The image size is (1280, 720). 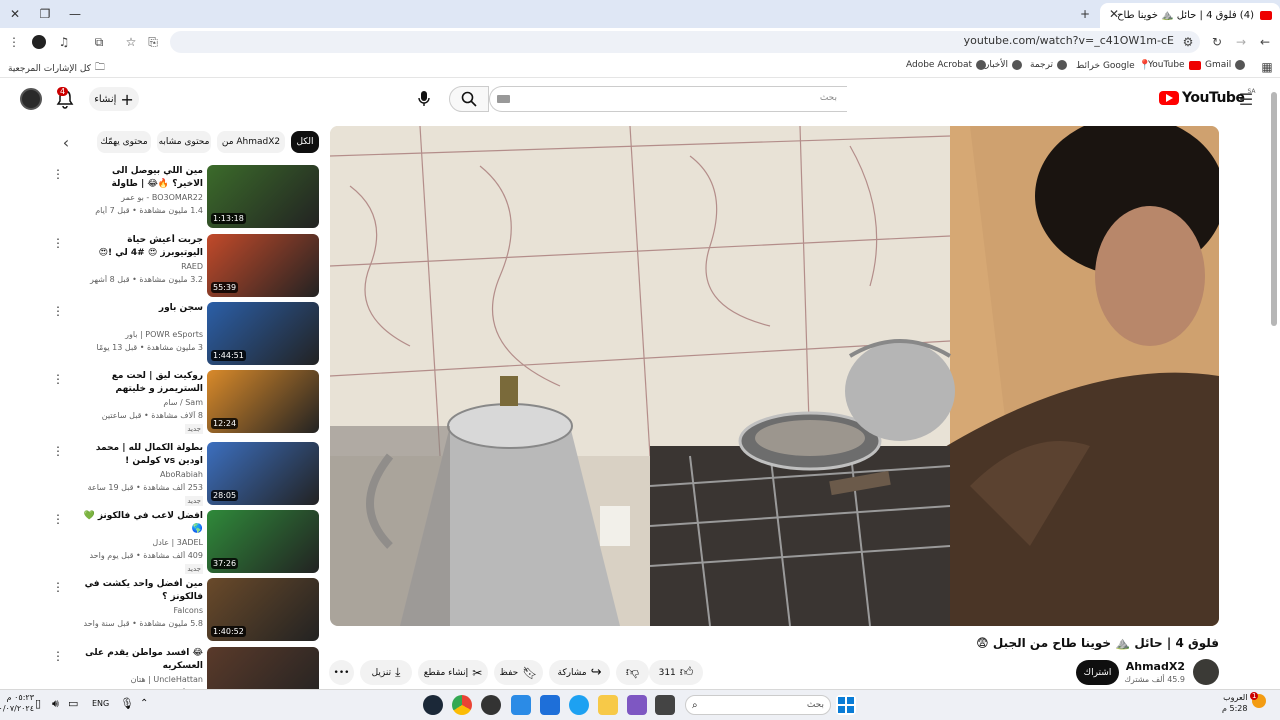 I want to click on video-title: بطولة الكمال لله | محمد اودين vs كولمن !, so click(x=143, y=455).